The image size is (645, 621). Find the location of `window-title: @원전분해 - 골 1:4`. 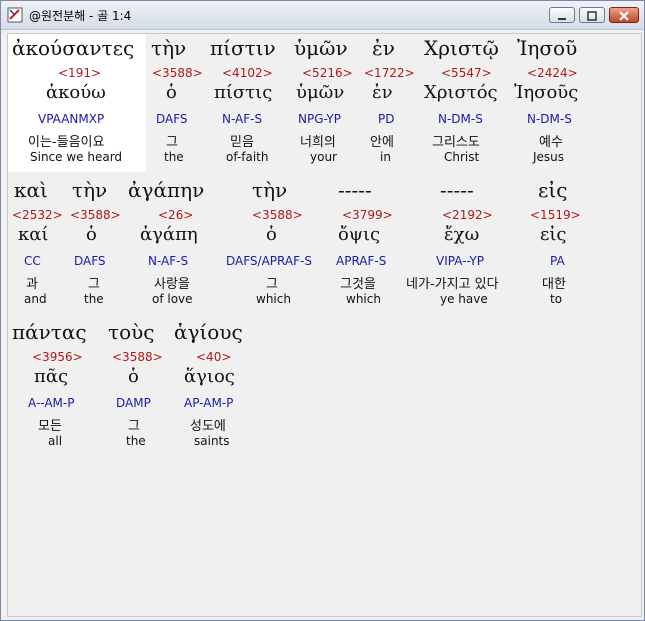

window-title: @원전분해 - 골 1:4 is located at coordinates (80, 16).